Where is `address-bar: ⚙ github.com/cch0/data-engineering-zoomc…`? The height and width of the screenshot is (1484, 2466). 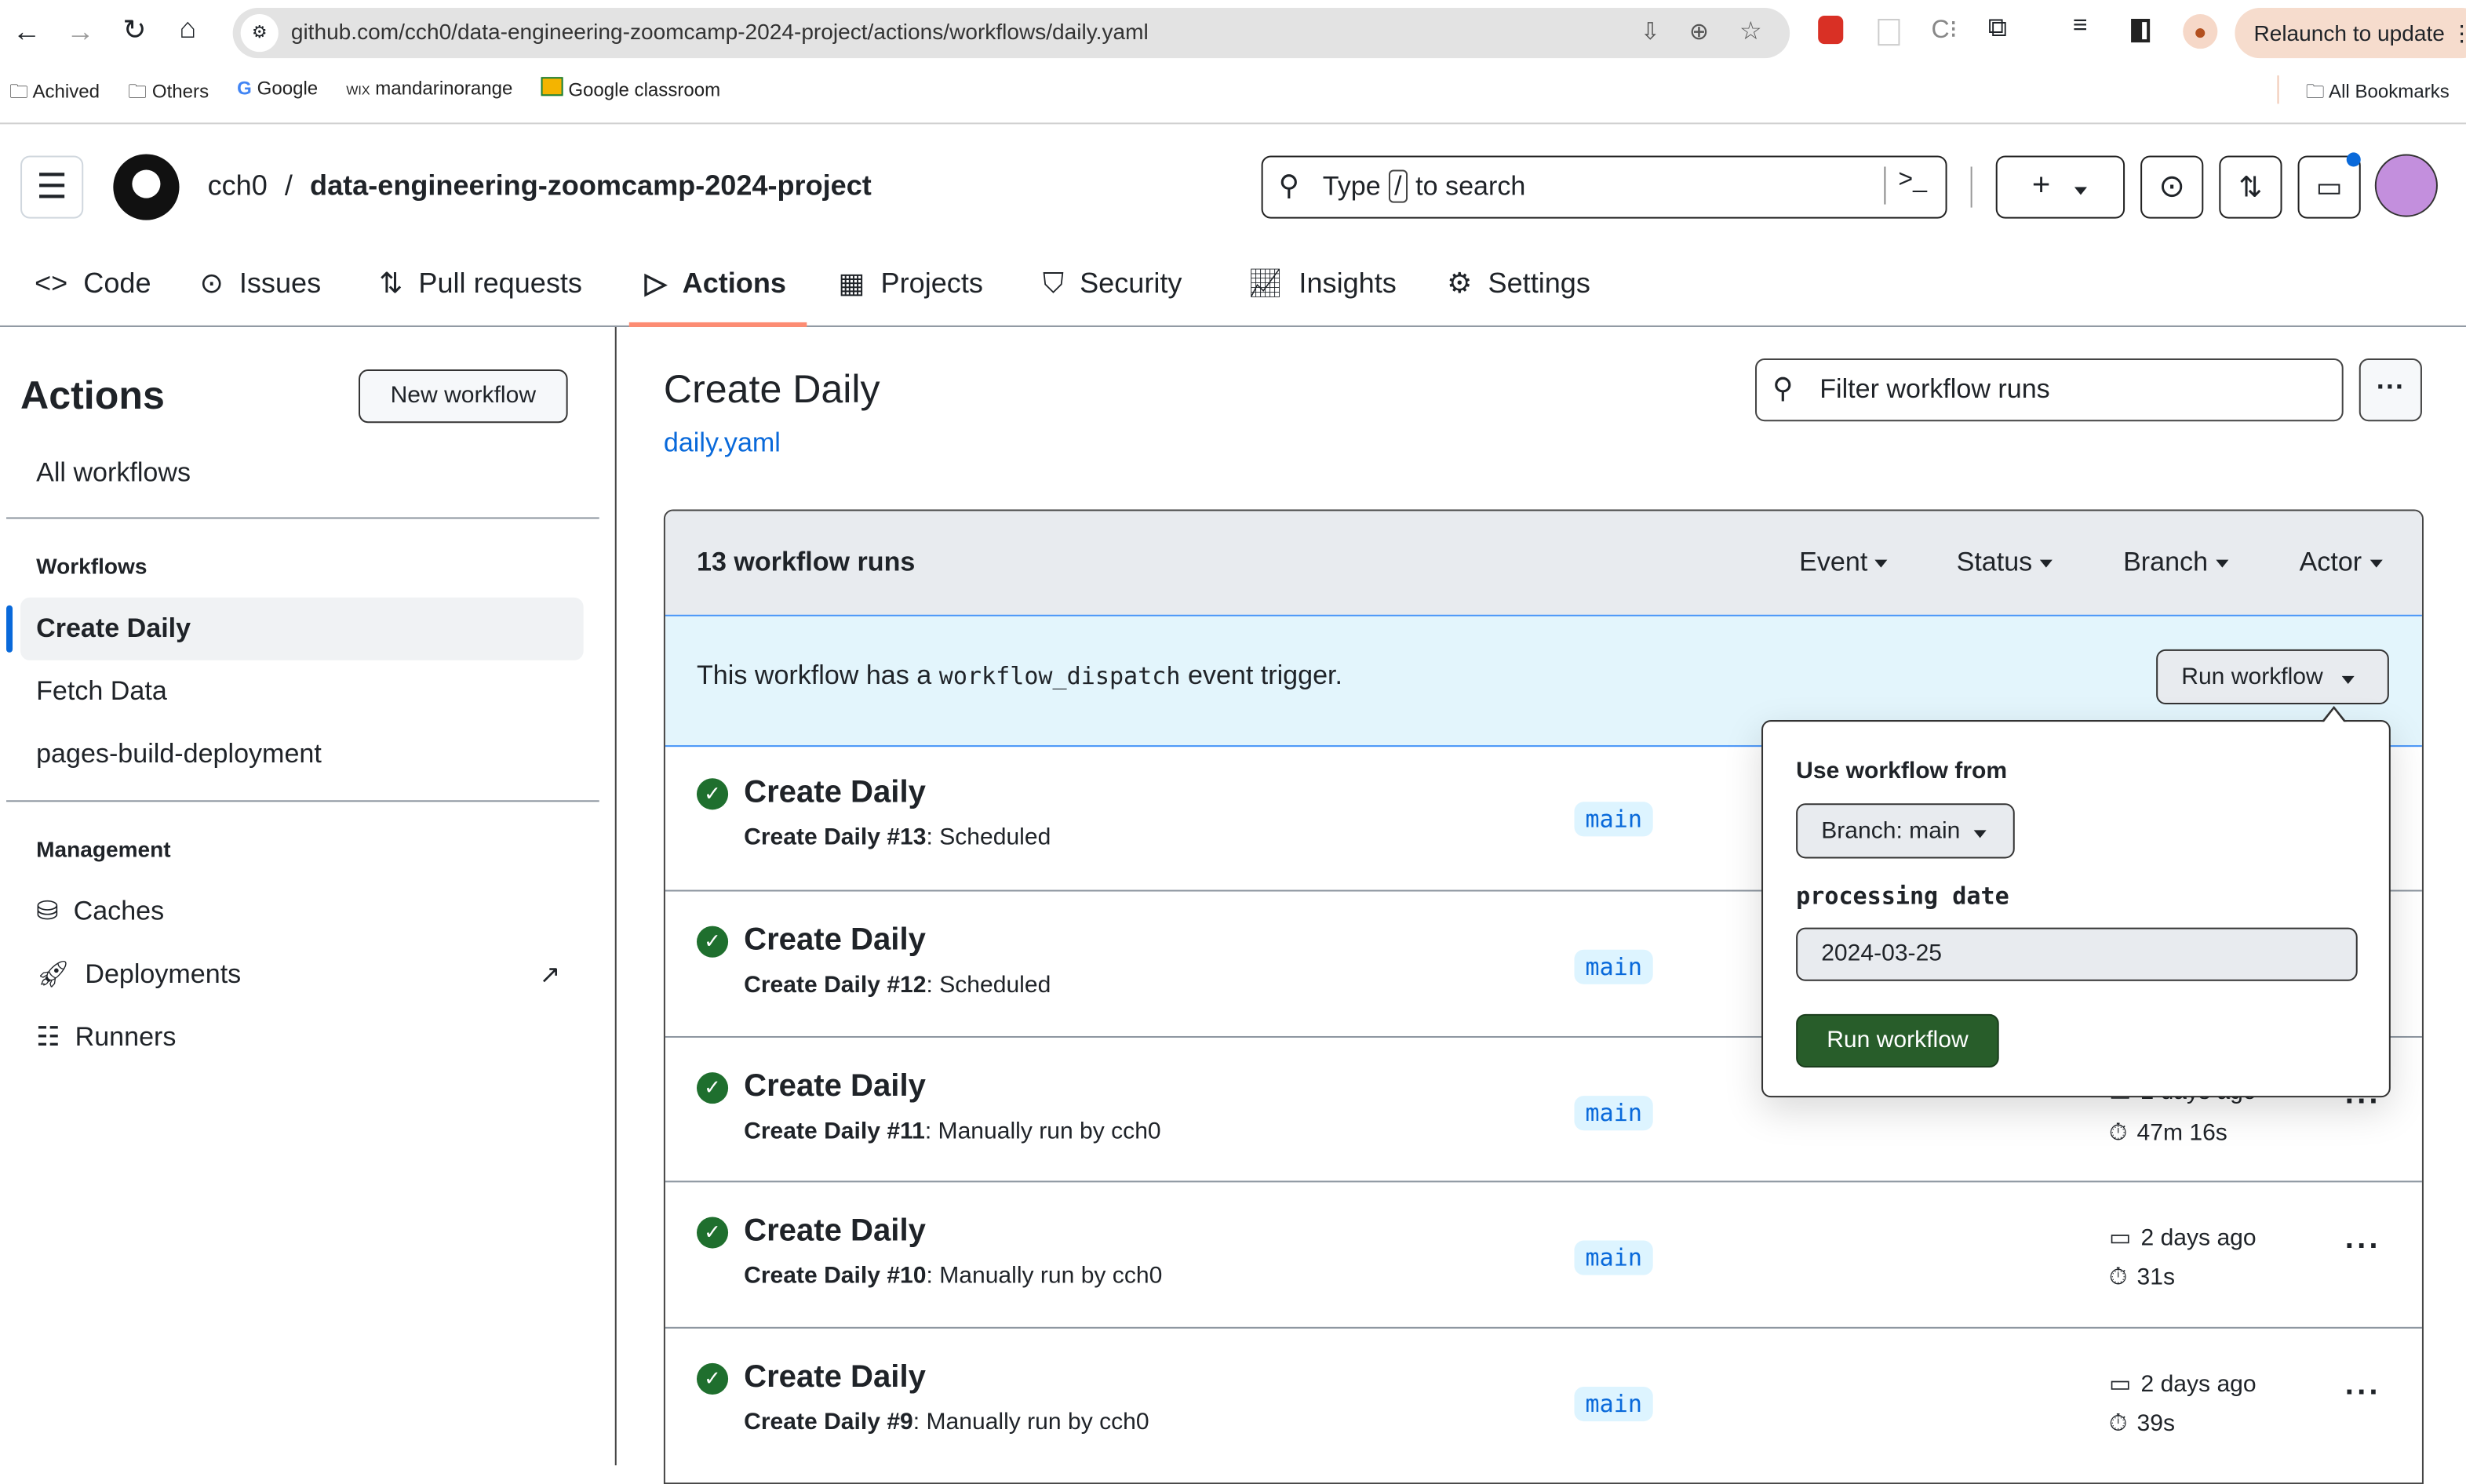 address-bar: ⚙ github.com/cch0/data-engineering-zoomc… is located at coordinates (1011, 33).